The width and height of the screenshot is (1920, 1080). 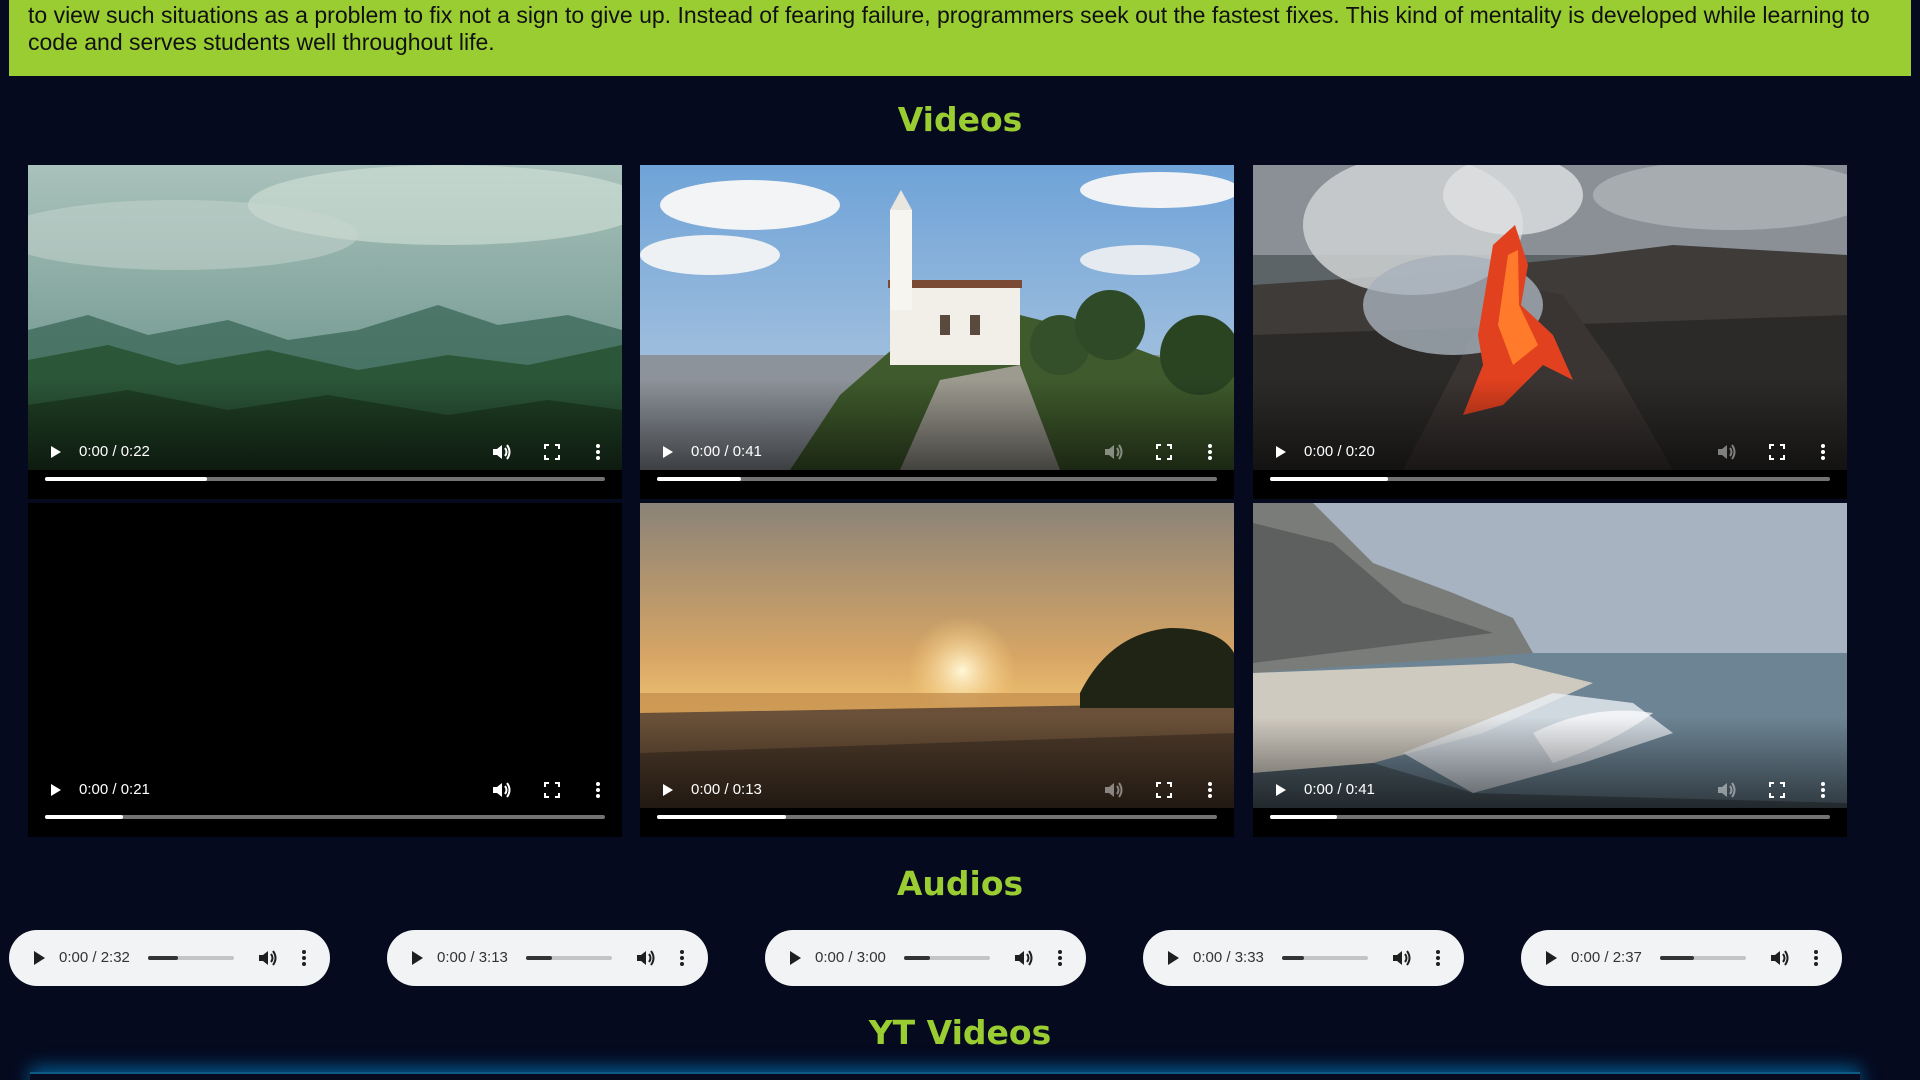 What do you see at coordinates (850, 957) in the screenshot?
I see `audio-time: 0:00 / 3:00` at bounding box center [850, 957].